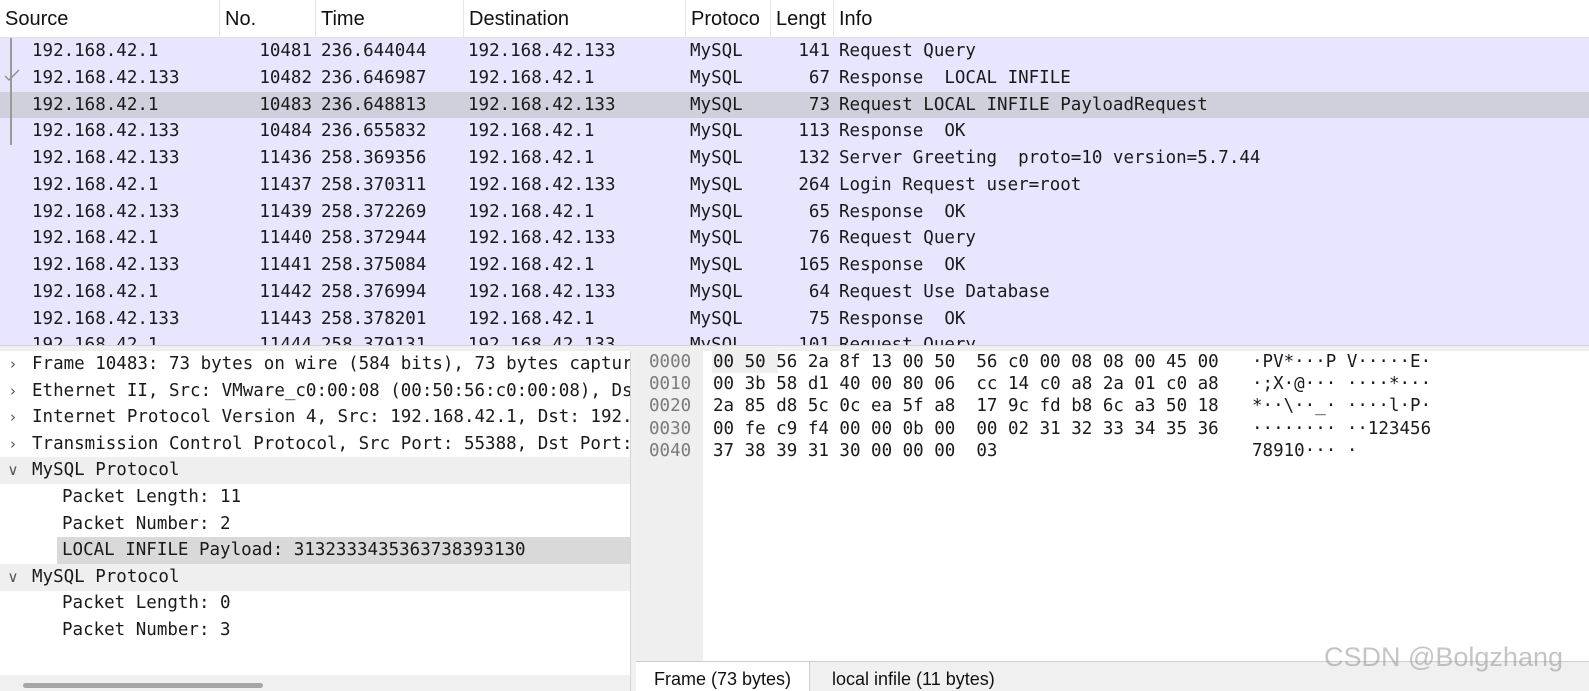 The height and width of the screenshot is (691, 1589). What do you see at coordinates (1211, 19) in the screenshot?
I see `column-info: Info` at bounding box center [1211, 19].